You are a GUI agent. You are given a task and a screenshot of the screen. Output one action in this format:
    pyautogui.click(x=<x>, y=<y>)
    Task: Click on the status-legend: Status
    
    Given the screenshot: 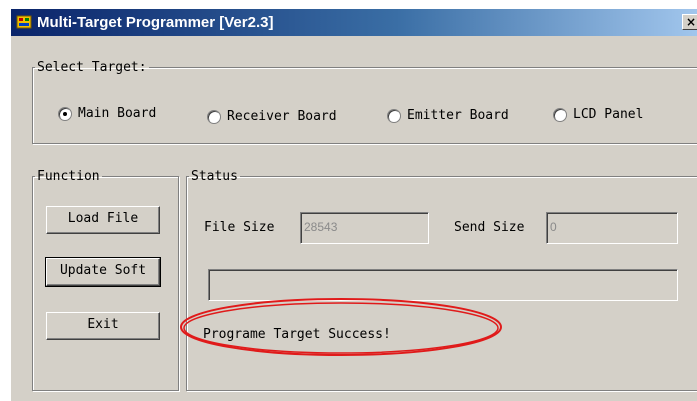 What is the action you would take?
    pyautogui.click(x=214, y=176)
    